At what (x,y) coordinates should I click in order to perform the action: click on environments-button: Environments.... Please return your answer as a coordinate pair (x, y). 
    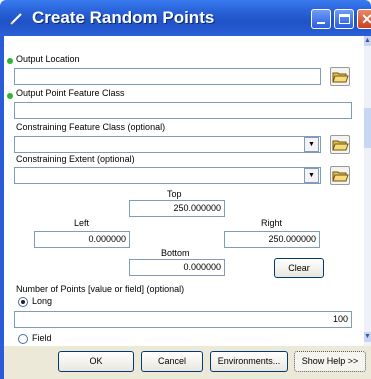
    Looking at the image, I should click on (249, 361).